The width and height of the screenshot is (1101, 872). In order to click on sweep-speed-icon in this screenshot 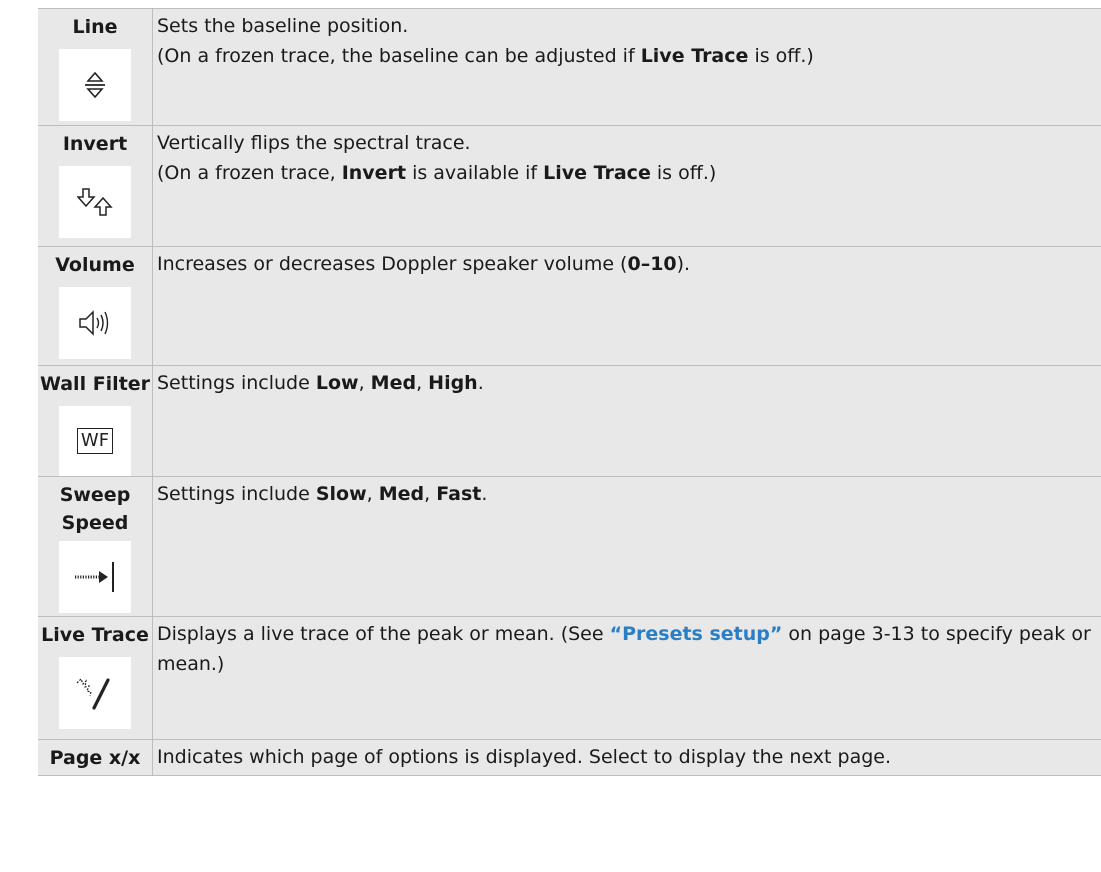, I will do `click(95, 577)`.